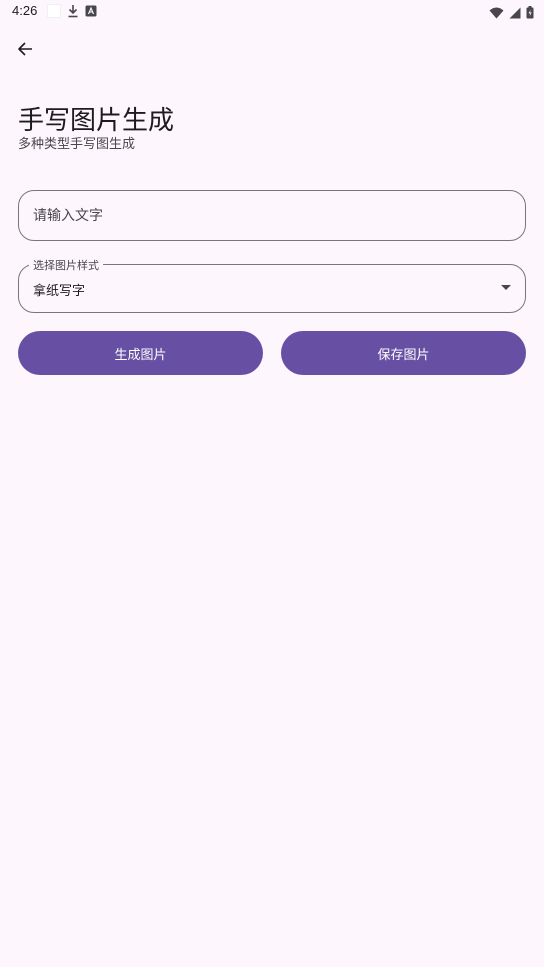 The width and height of the screenshot is (544, 967). What do you see at coordinates (496, 13) in the screenshot?
I see `wifi-icon` at bounding box center [496, 13].